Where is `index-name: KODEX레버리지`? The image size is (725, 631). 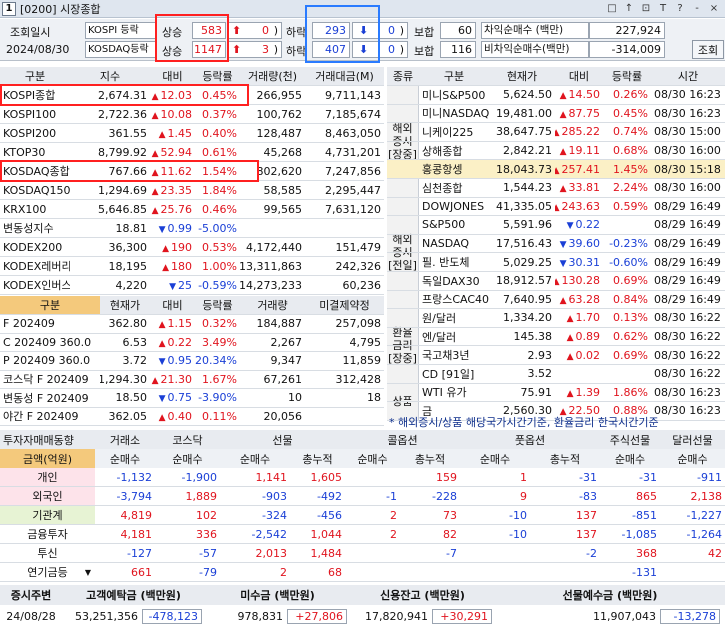 index-name: KODEX레버리지 is located at coordinates (35, 266).